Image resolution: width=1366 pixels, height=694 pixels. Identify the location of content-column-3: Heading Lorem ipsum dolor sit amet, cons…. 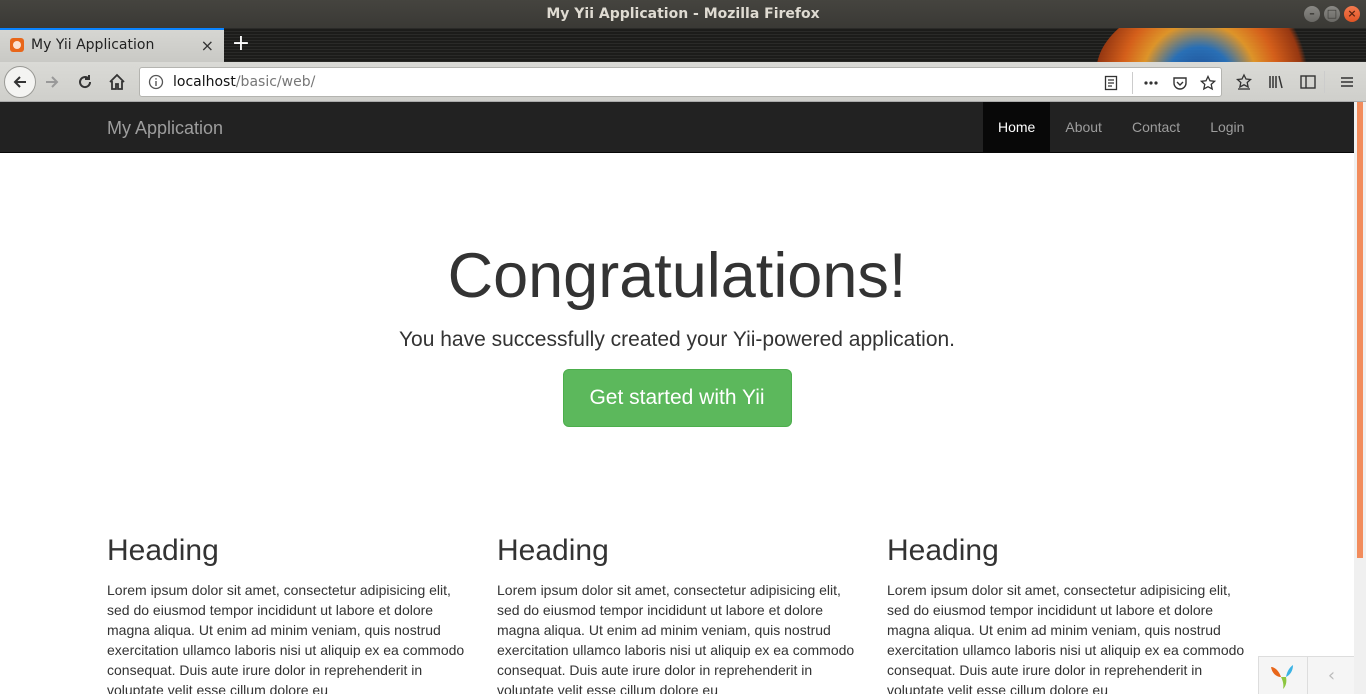
(1067, 614).